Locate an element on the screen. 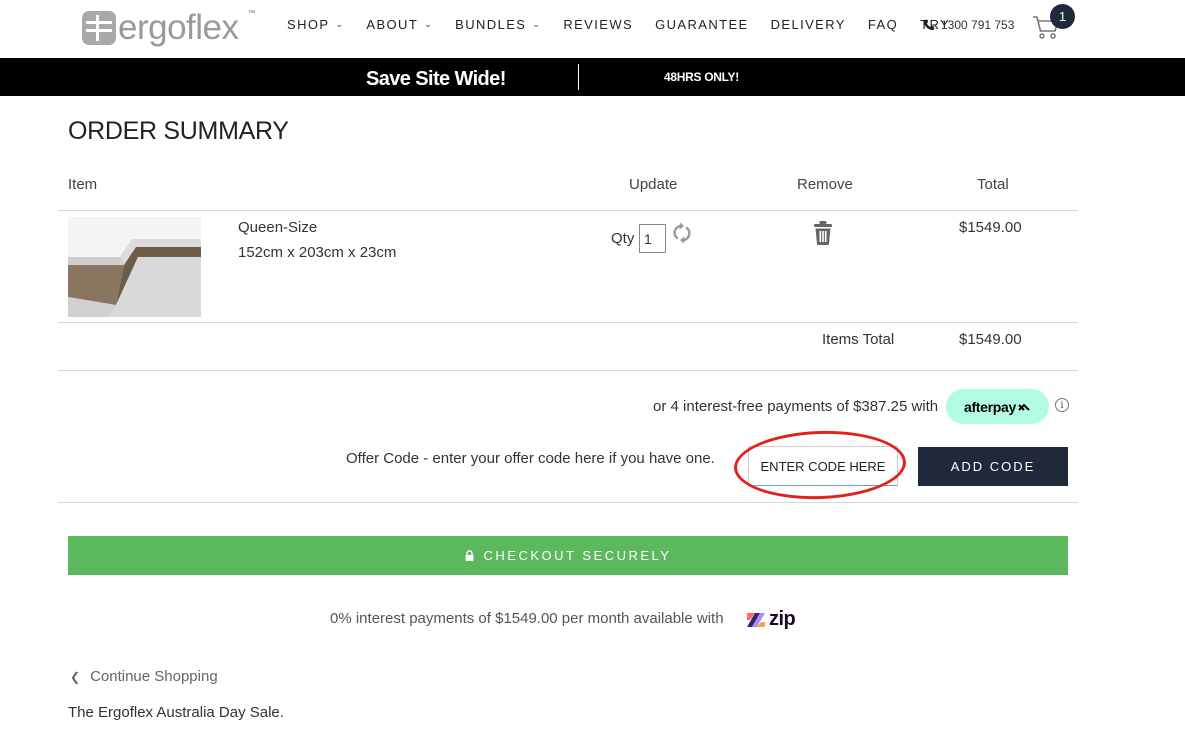 The width and height of the screenshot is (1185, 752). column-header-item: Item is located at coordinates (83, 184).